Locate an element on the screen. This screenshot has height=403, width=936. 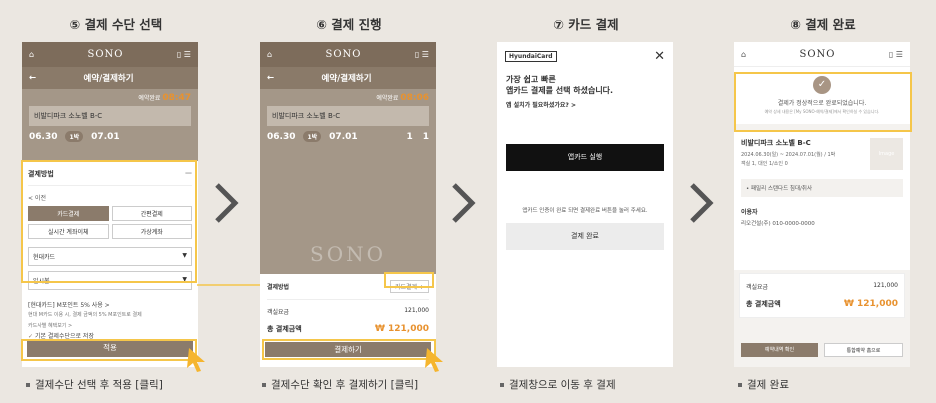
people-count: 1 is located at coordinates (425, 136).